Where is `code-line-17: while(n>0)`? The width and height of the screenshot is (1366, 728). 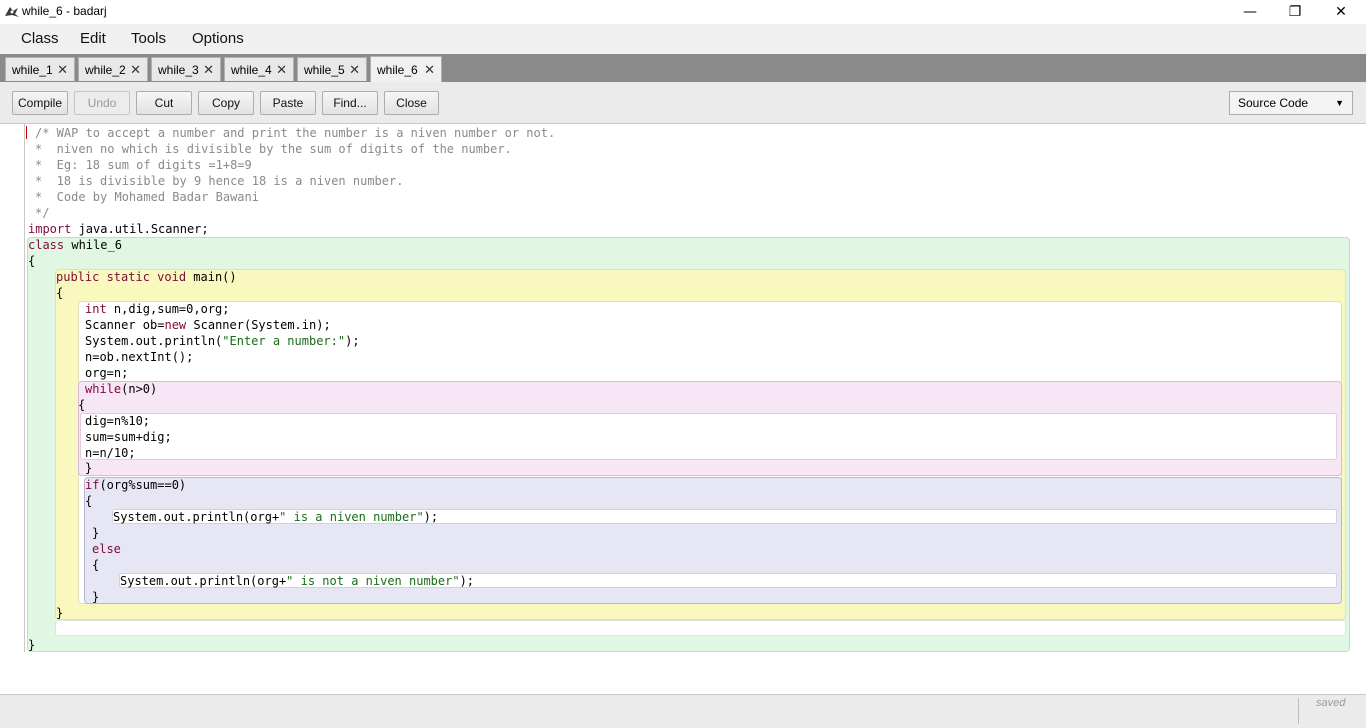 code-line-17: while(n>0) is located at coordinates (121, 389).